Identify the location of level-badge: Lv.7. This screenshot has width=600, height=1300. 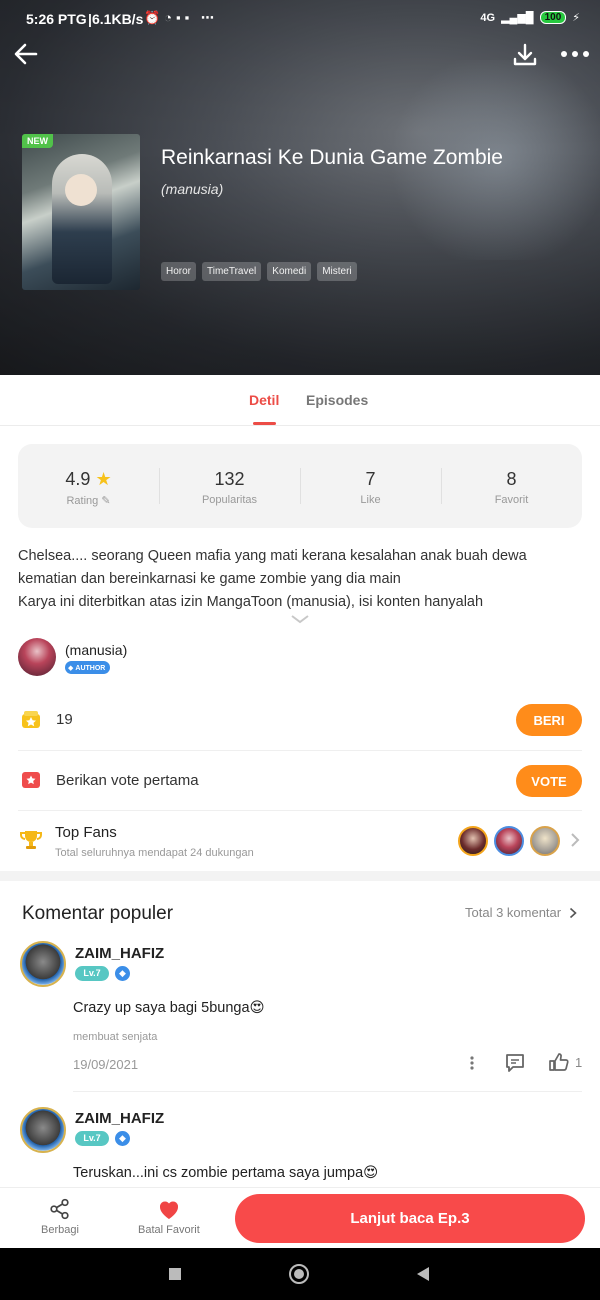
(92, 1138).